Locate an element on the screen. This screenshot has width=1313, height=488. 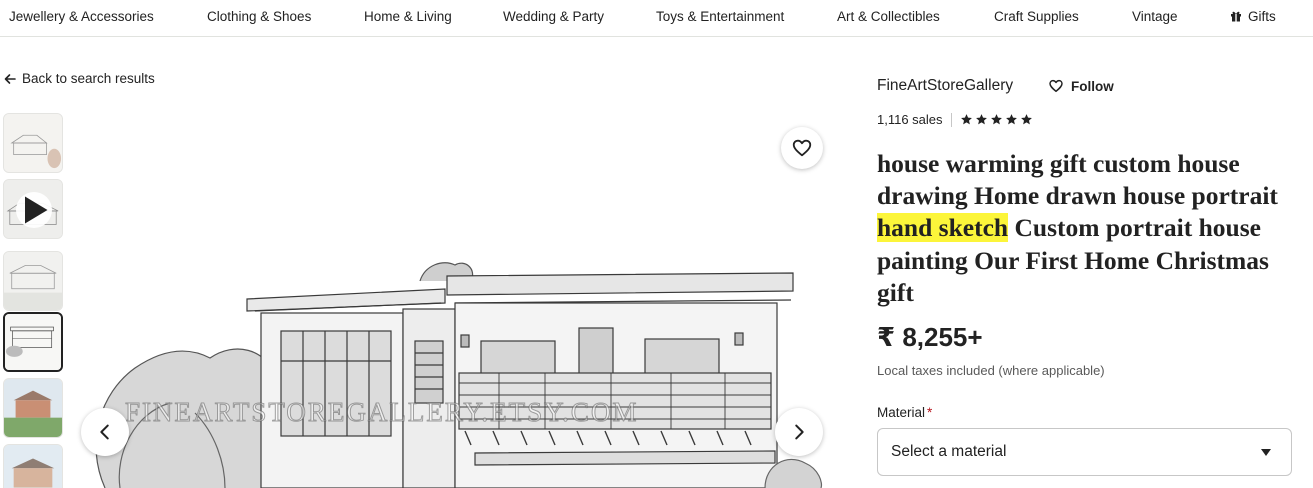
previous-image-button is located at coordinates (105, 432).